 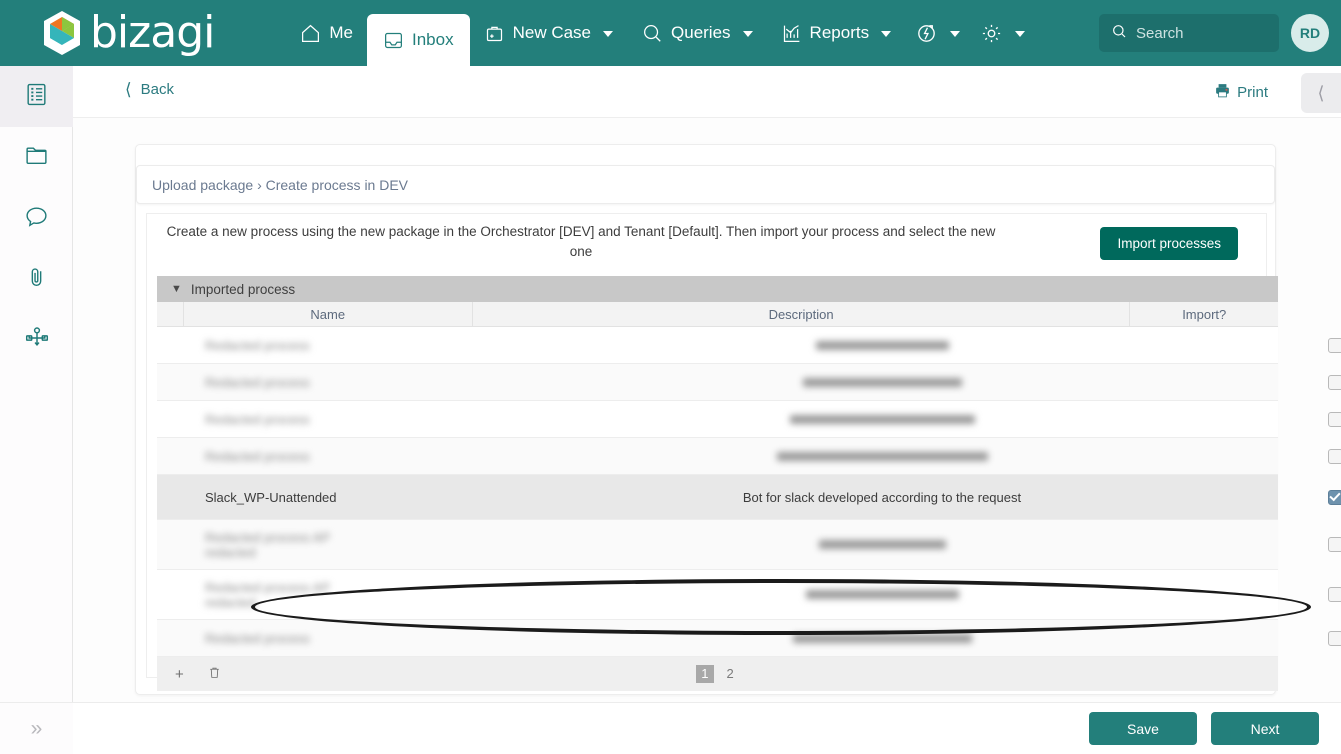 What do you see at coordinates (36, 157) in the screenshot?
I see `rail-item-folder` at bounding box center [36, 157].